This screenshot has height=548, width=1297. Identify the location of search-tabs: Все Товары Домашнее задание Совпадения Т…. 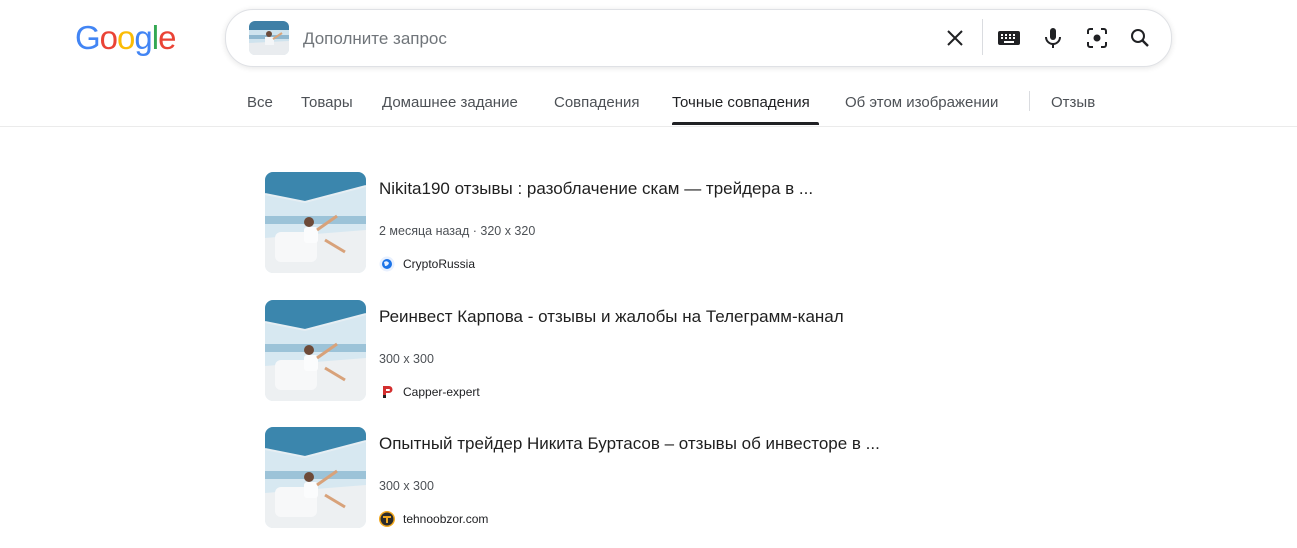
(648, 105).